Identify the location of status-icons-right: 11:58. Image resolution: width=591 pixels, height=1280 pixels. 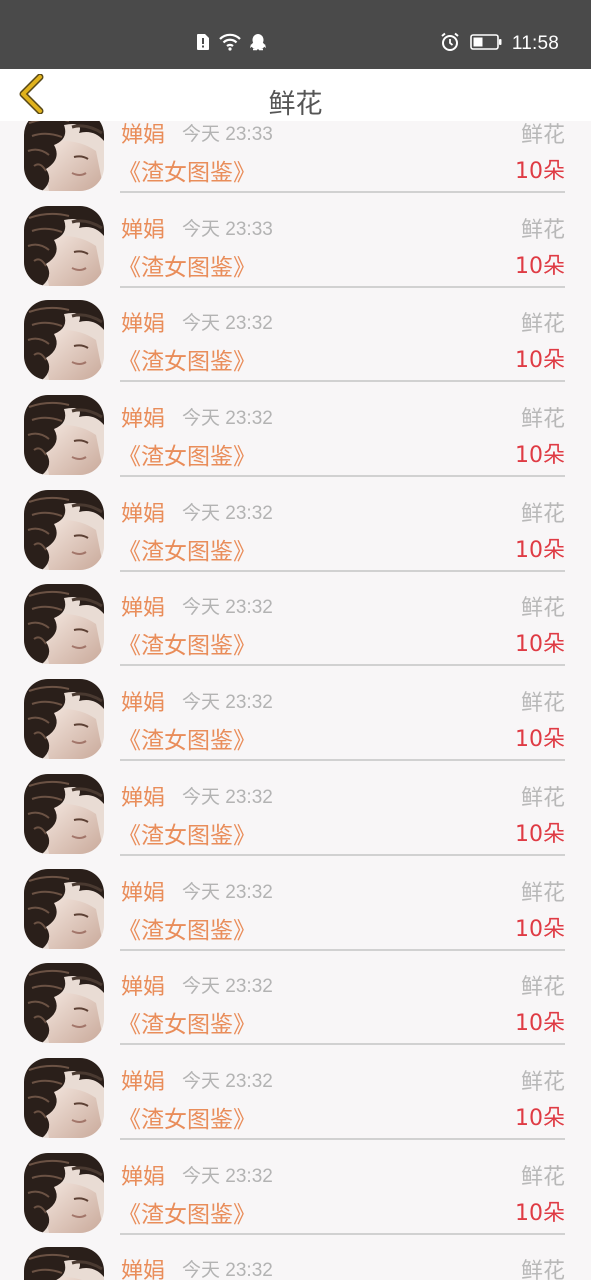
(499, 44).